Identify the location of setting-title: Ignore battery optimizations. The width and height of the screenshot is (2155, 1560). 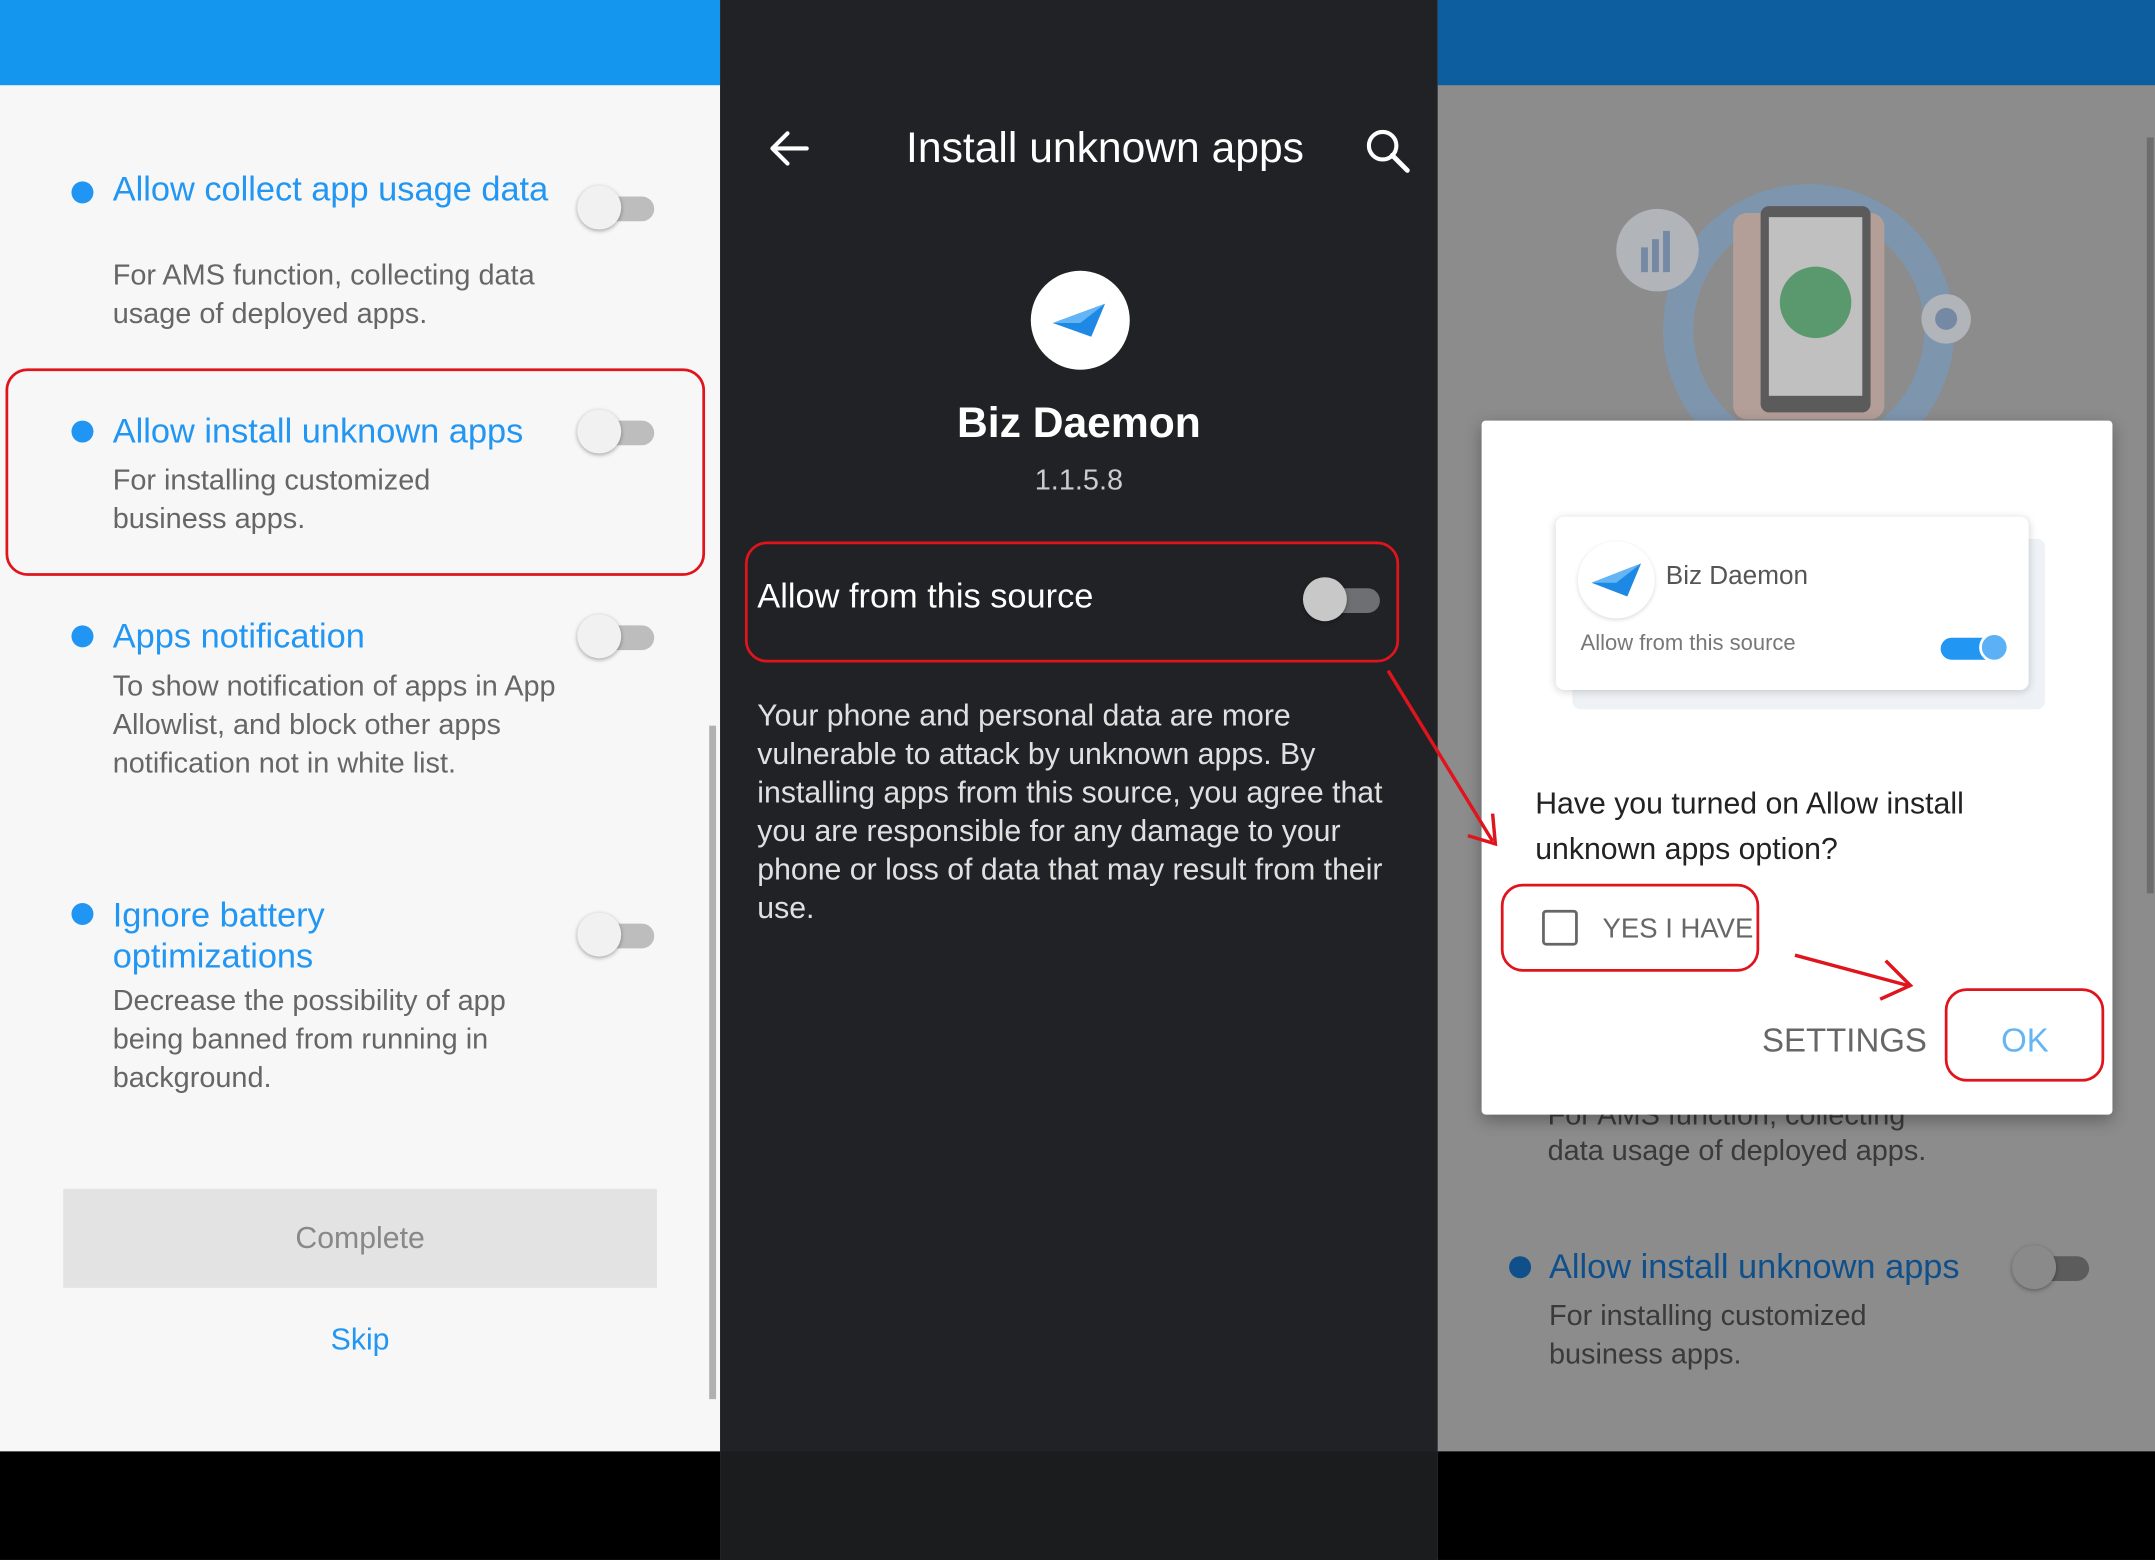
(218, 936).